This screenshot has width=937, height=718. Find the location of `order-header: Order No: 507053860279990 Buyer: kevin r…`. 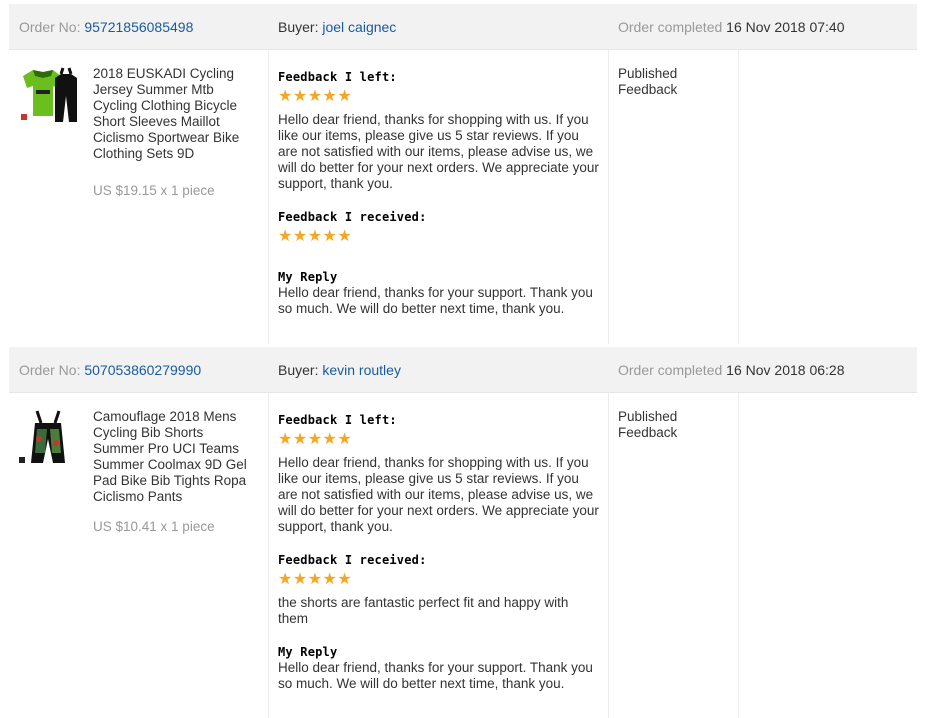

order-header: Order No: 507053860279990 Buyer: kevin r… is located at coordinates (463, 370).